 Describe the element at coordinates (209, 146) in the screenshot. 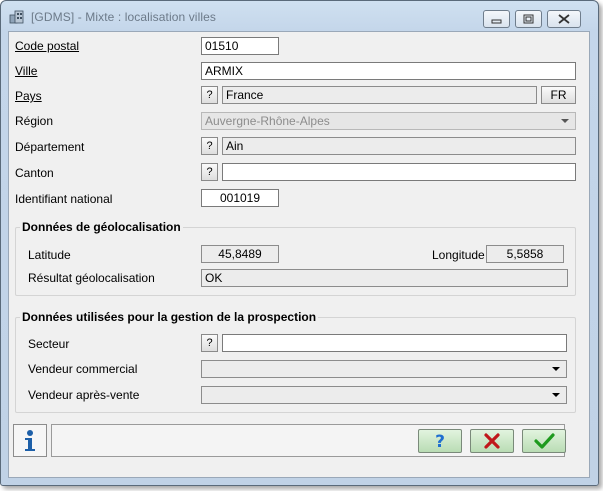

I see `departement-help-button: ?` at that location.